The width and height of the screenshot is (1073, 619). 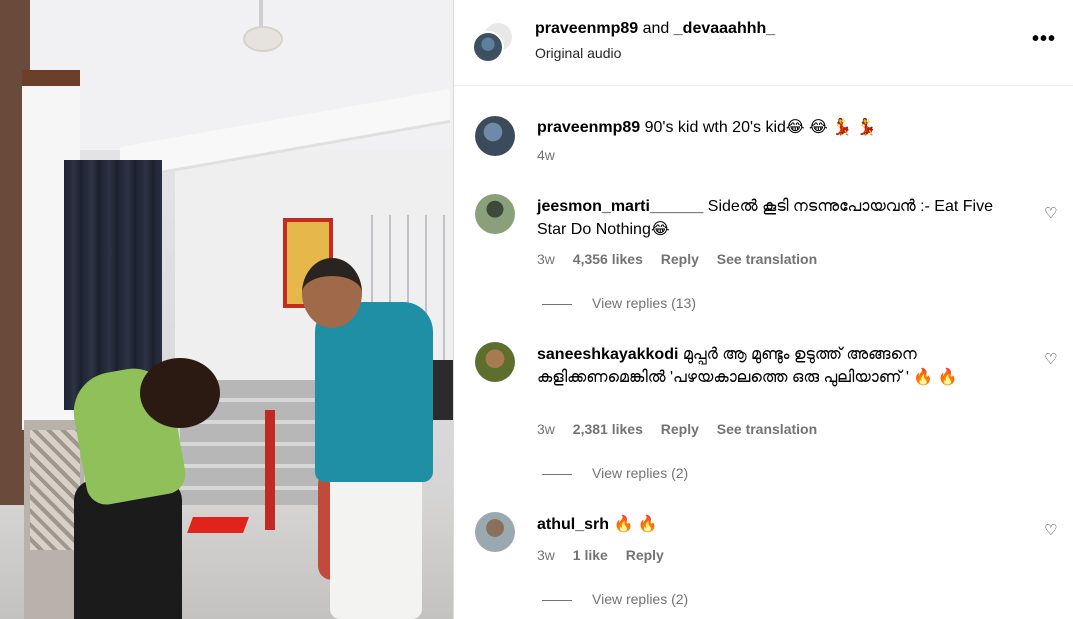 I want to click on comment-username: athul_srh, so click(x=573, y=524).